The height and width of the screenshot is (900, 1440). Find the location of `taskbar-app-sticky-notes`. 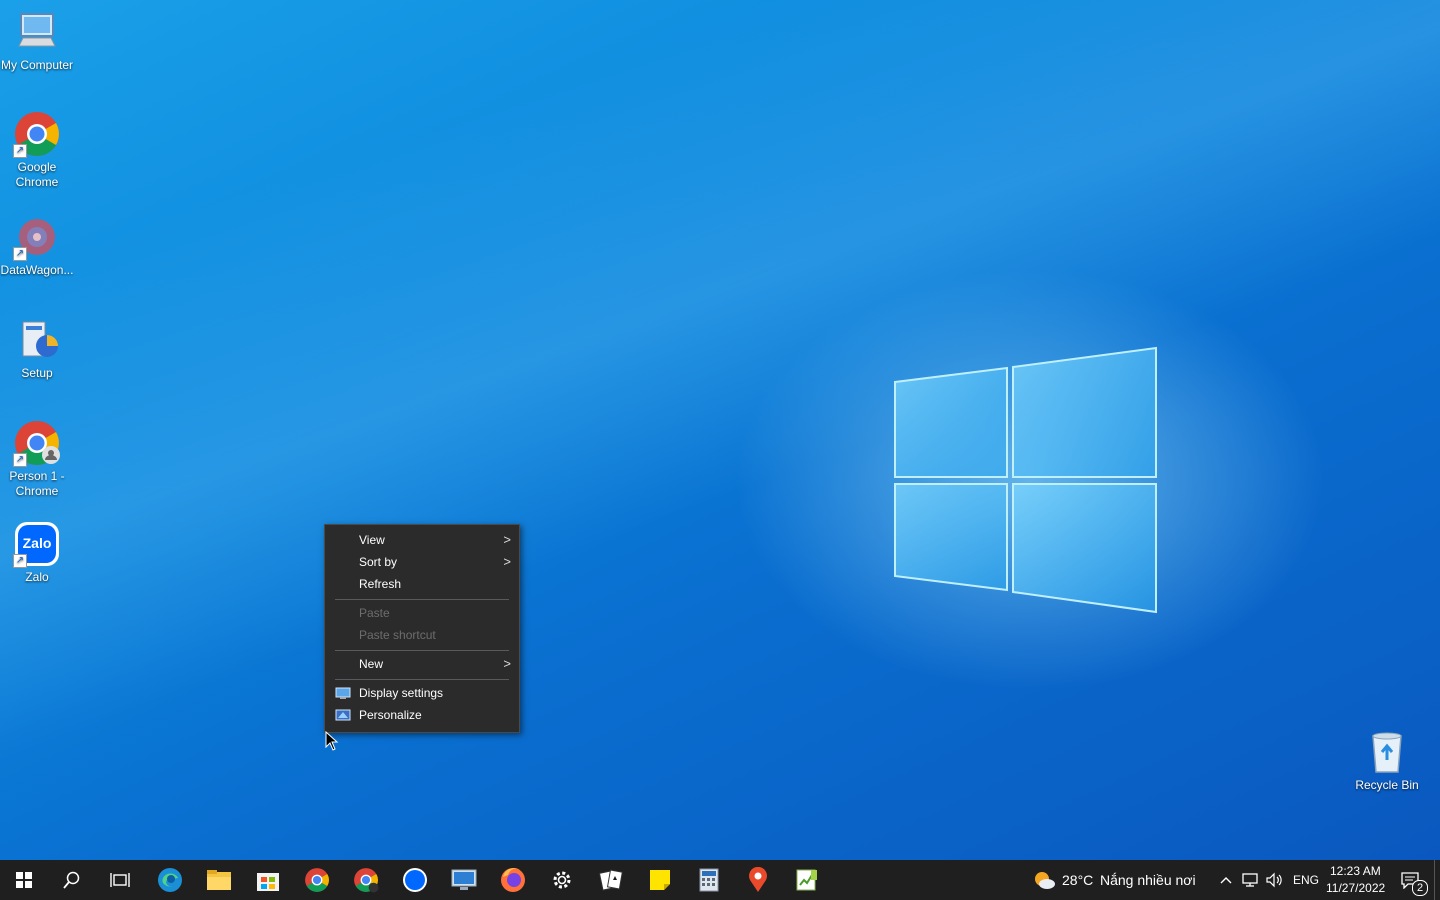

taskbar-app-sticky-notes is located at coordinates (660, 880).